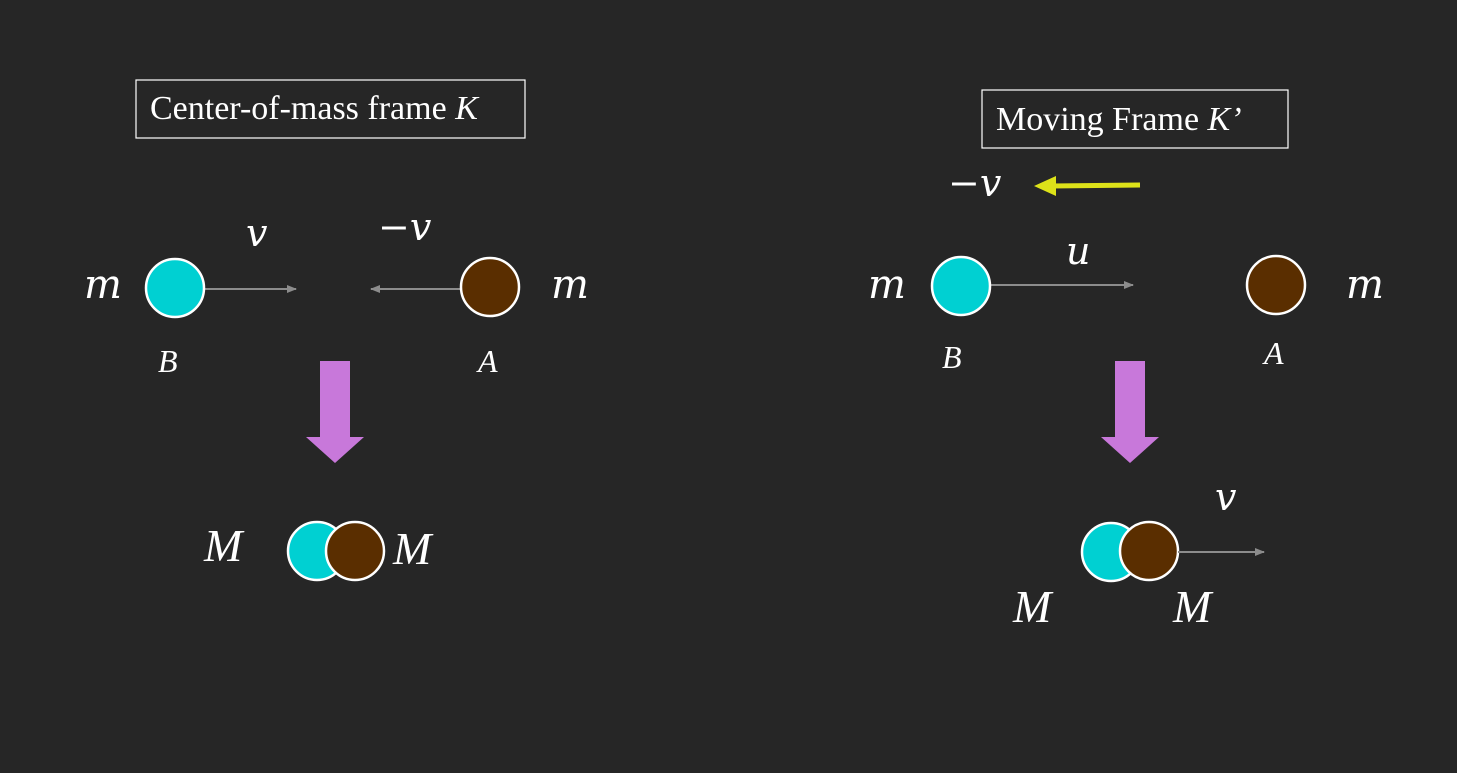 This screenshot has width=1457, height=773. I want to click on right-merged-velocity-label: v, so click(1226, 497).